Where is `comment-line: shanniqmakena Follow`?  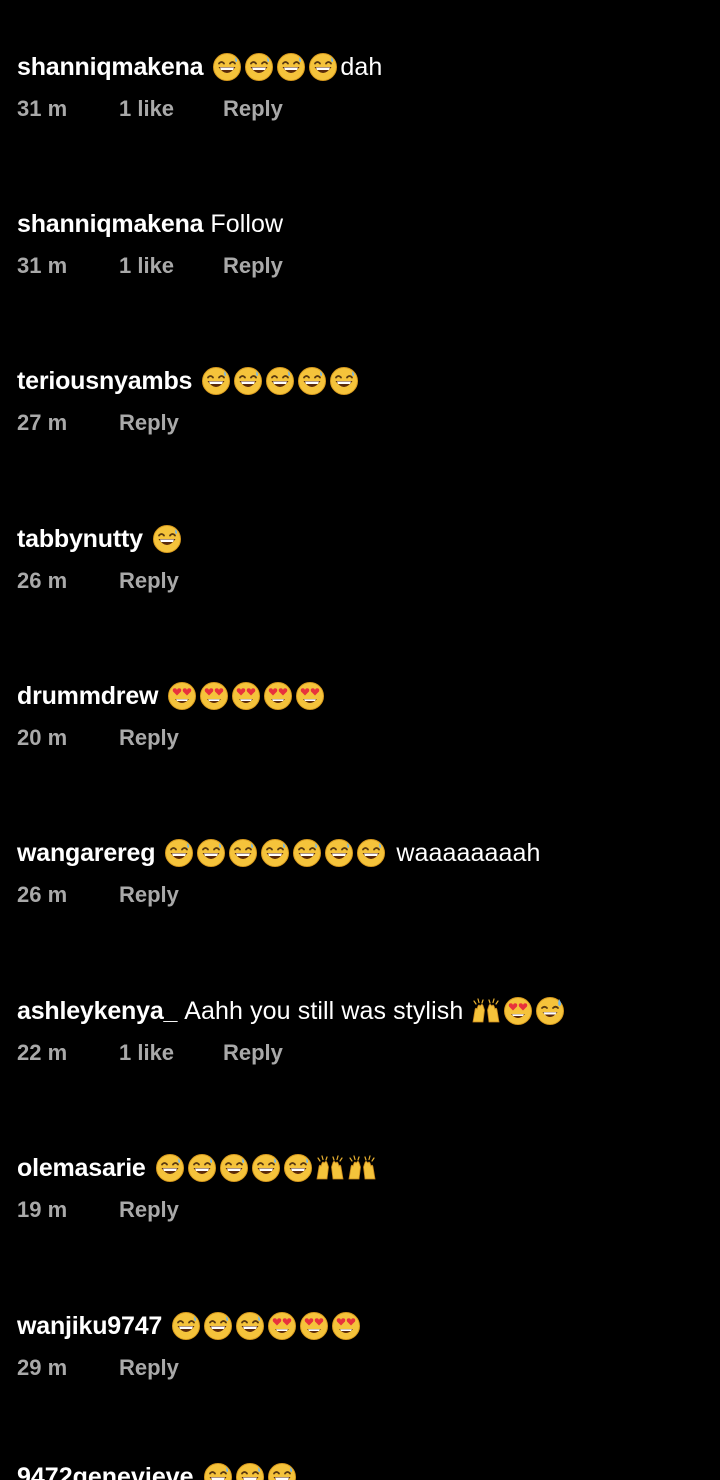 comment-line: shanniqmakena Follow is located at coordinates (150, 224).